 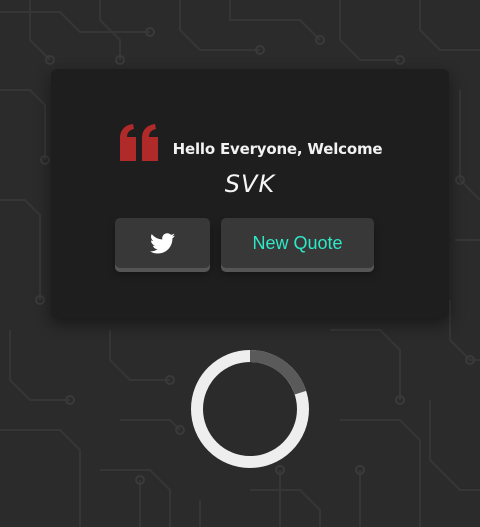 I want to click on new-quote-button: New Quote, so click(x=297, y=243).